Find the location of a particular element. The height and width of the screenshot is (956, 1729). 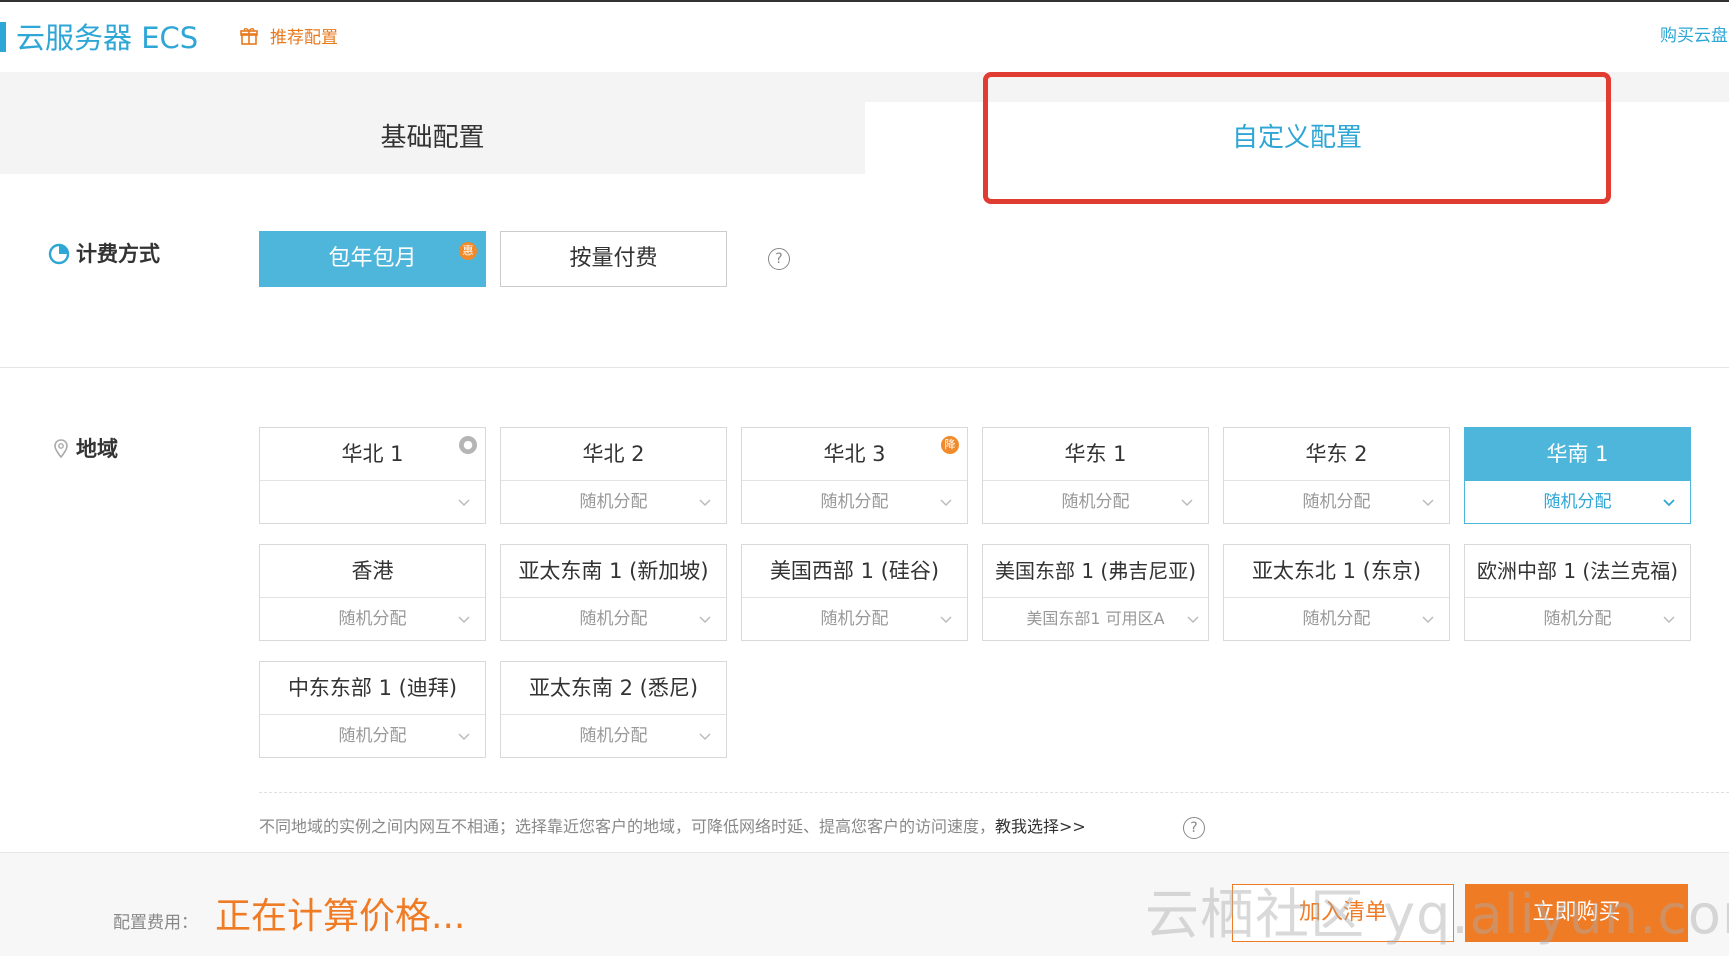

buy-disk-link: 购买云盘 is located at coordinates (1694, 36).